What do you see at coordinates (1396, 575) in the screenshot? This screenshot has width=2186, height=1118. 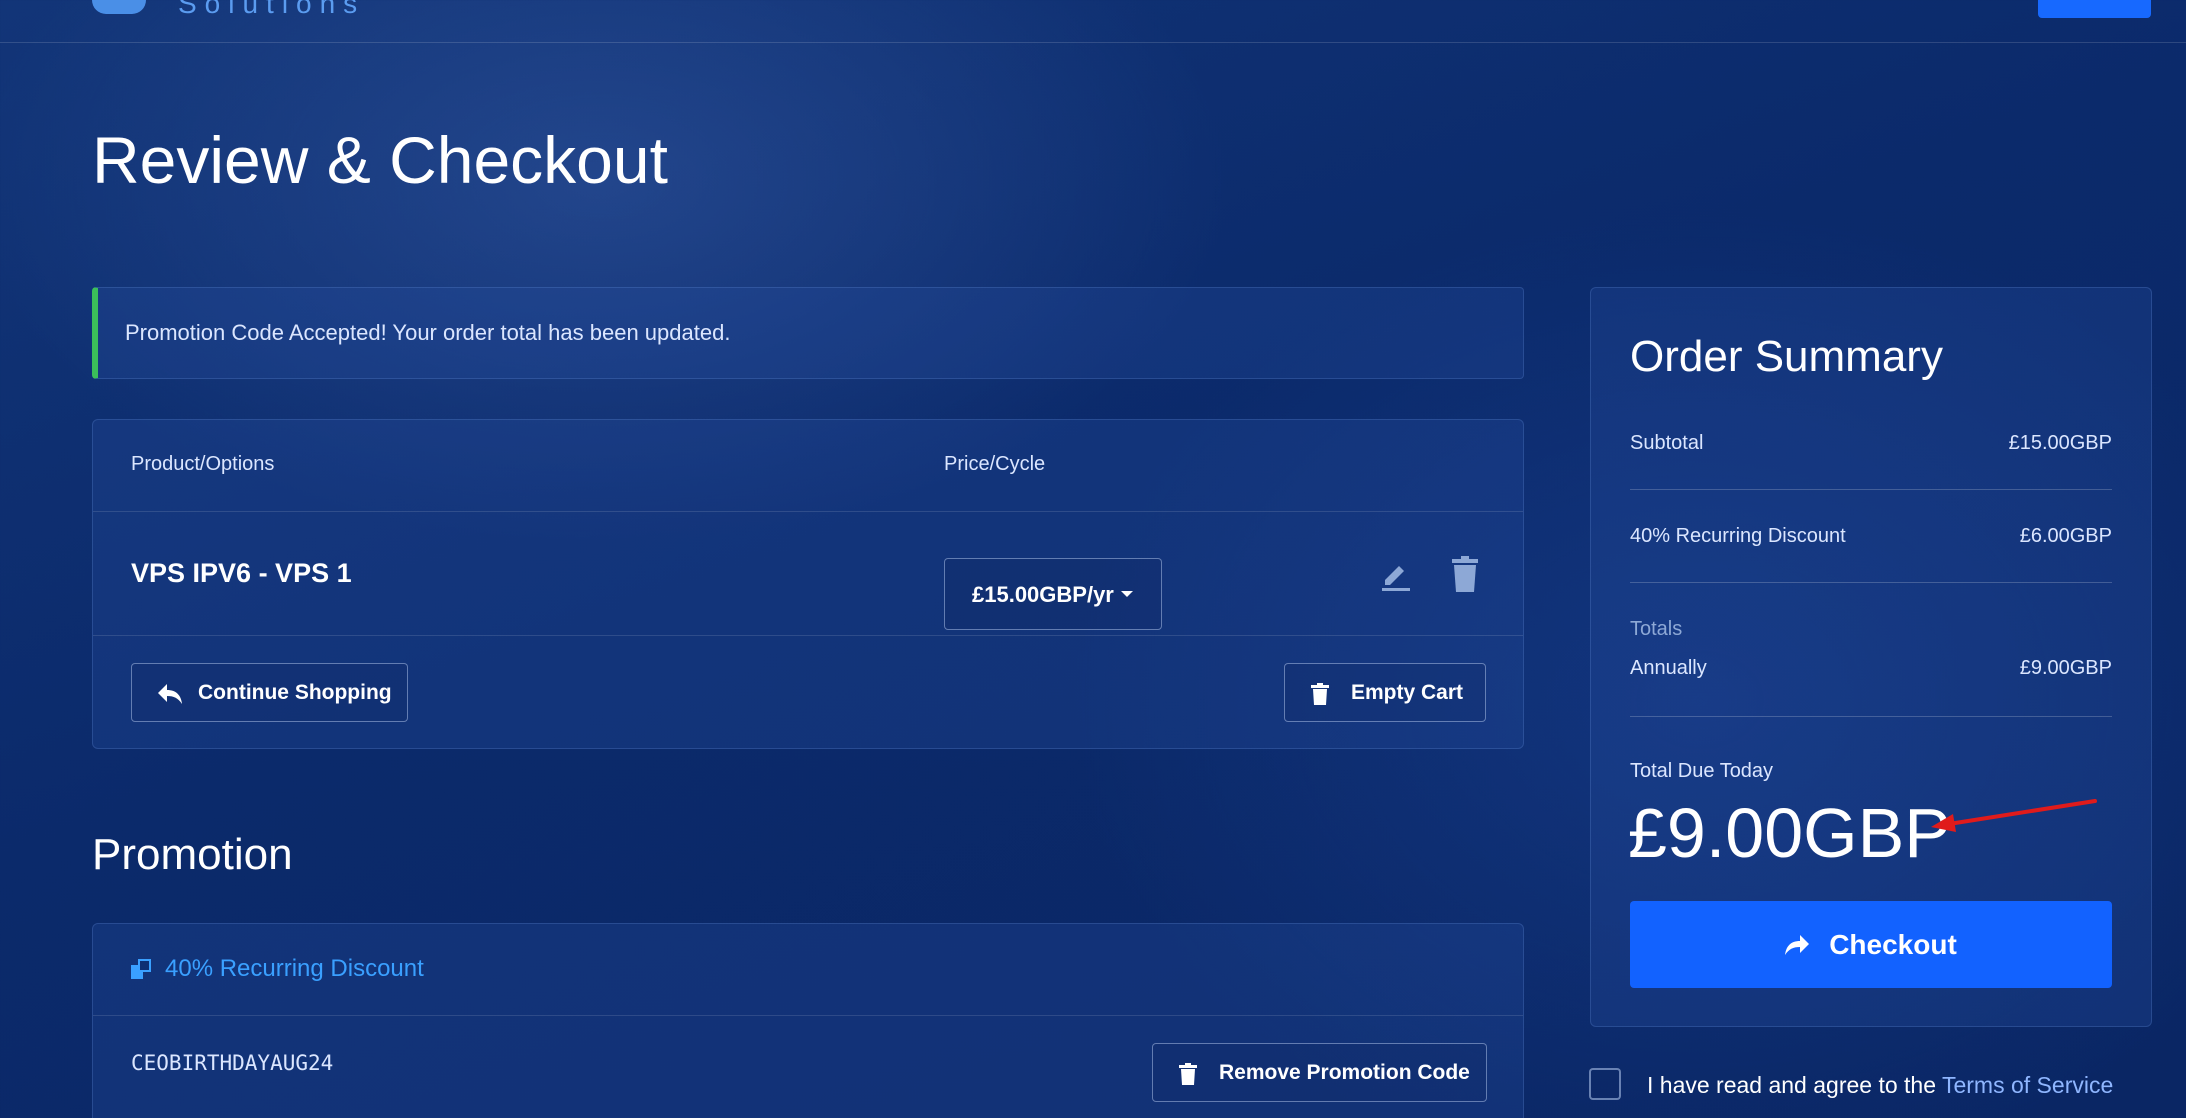 I see `edit-pencil-icon` at bounding box center [1396, 575].